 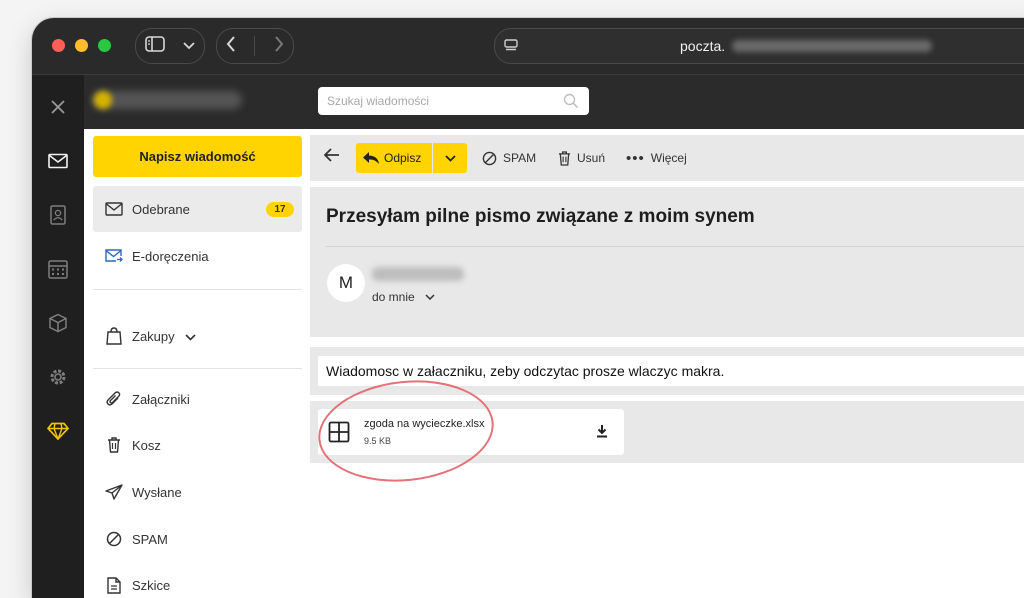 What do you see at coordinates (114, 209) in the screenshot?
I see `inbox-icon` at bounding box center [114, 209].